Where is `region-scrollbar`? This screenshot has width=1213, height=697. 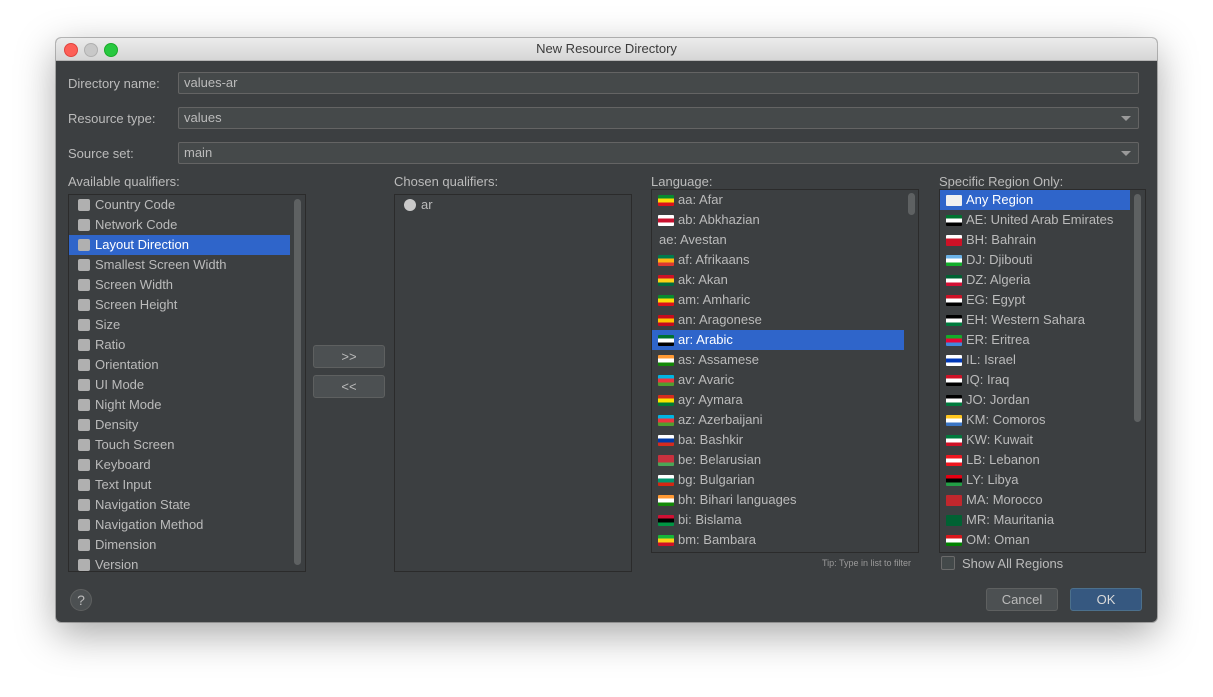 region-scrollbar is located at coordinates (1137, 308).